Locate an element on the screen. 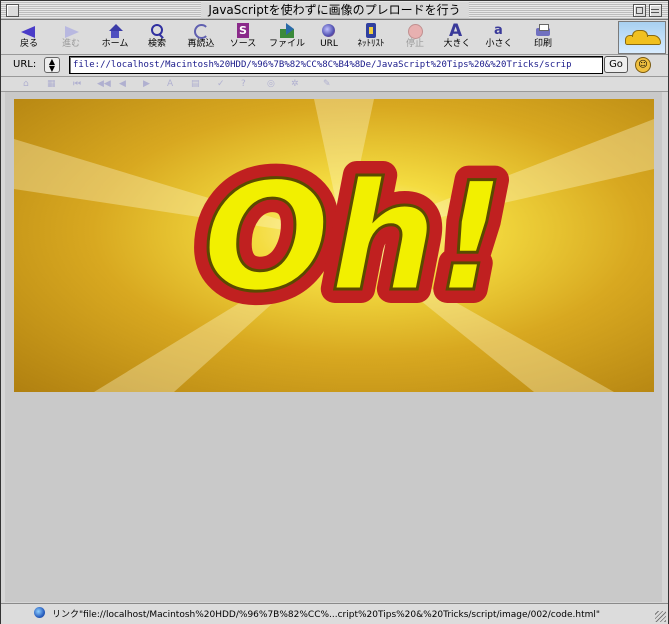  pb-gear-icon: ✲ is located at coordinates (295, 84).